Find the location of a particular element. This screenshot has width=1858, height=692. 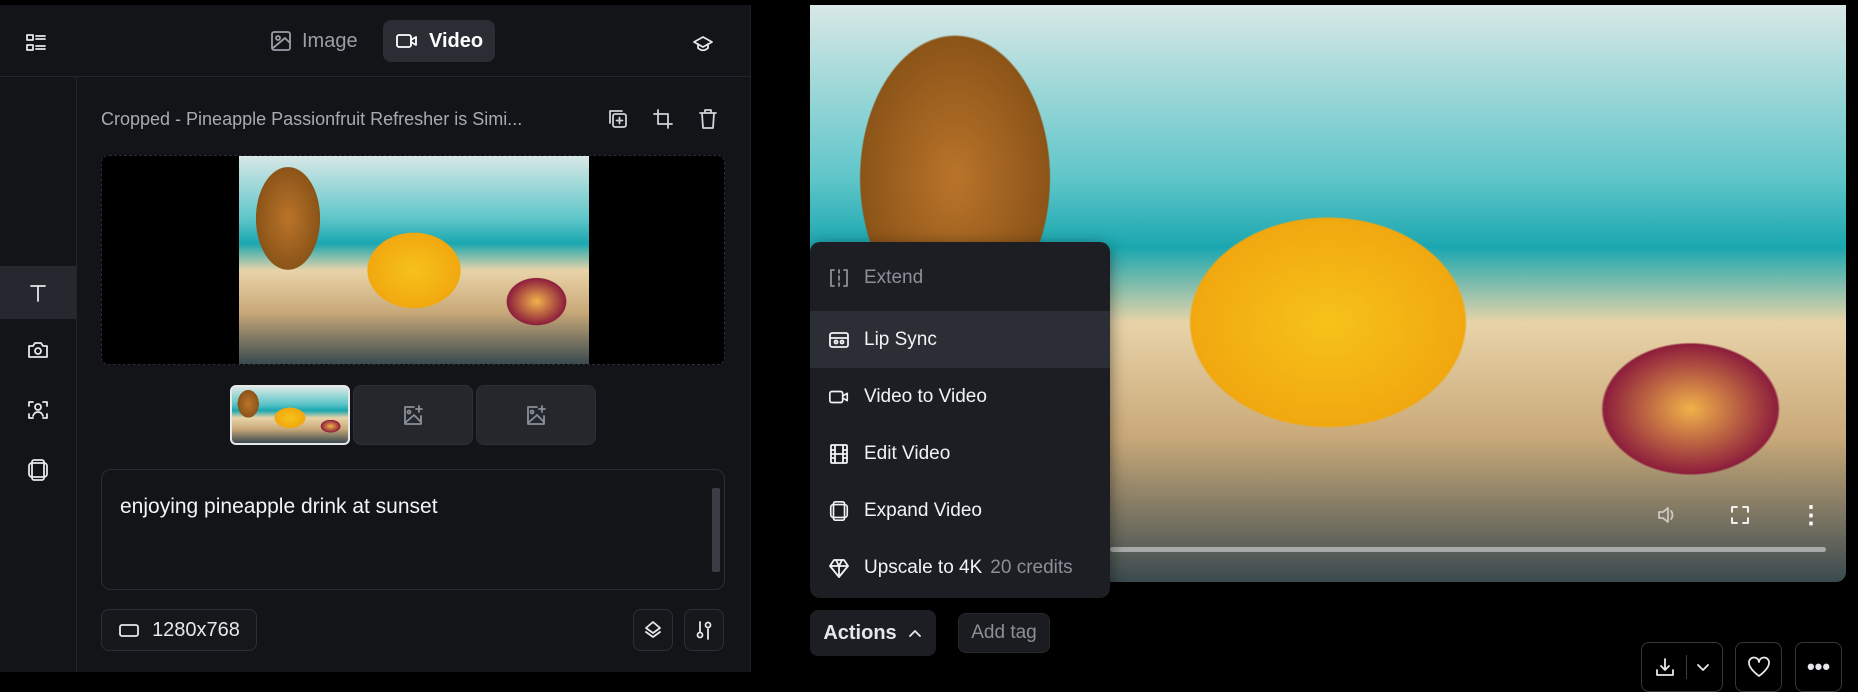

thumbnail-selected is located at coordinates (290, 415).